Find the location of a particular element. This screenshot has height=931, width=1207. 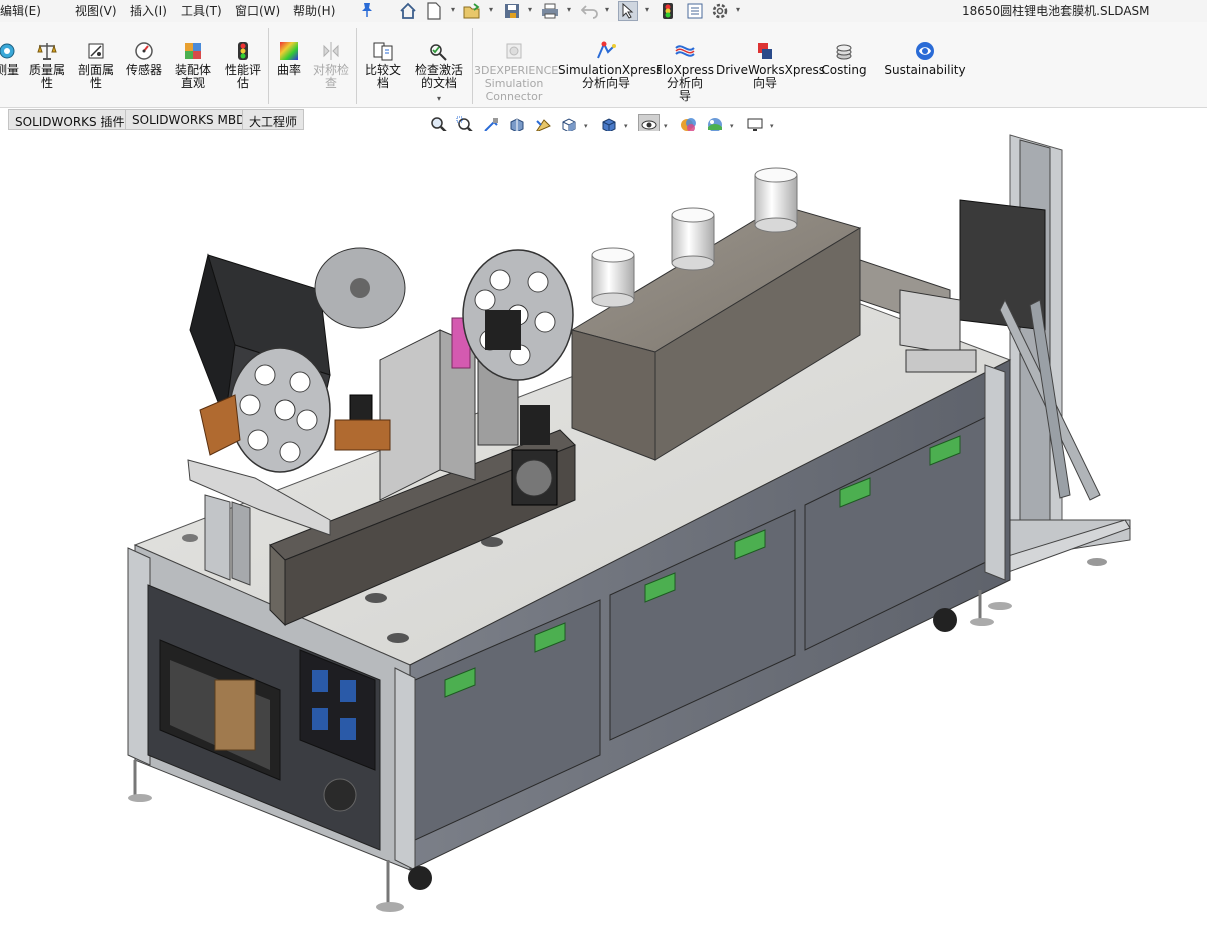

assembly-visualization-label: 装配体 直观 is located at coordinates (192, 76).